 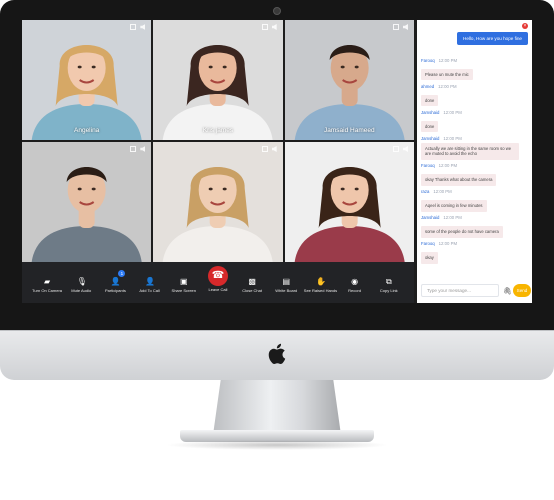 What do you see at coordinates (122, 273) in the screenshot?
I see `participant-count-badge: 1` at bounding box center [122, 273].